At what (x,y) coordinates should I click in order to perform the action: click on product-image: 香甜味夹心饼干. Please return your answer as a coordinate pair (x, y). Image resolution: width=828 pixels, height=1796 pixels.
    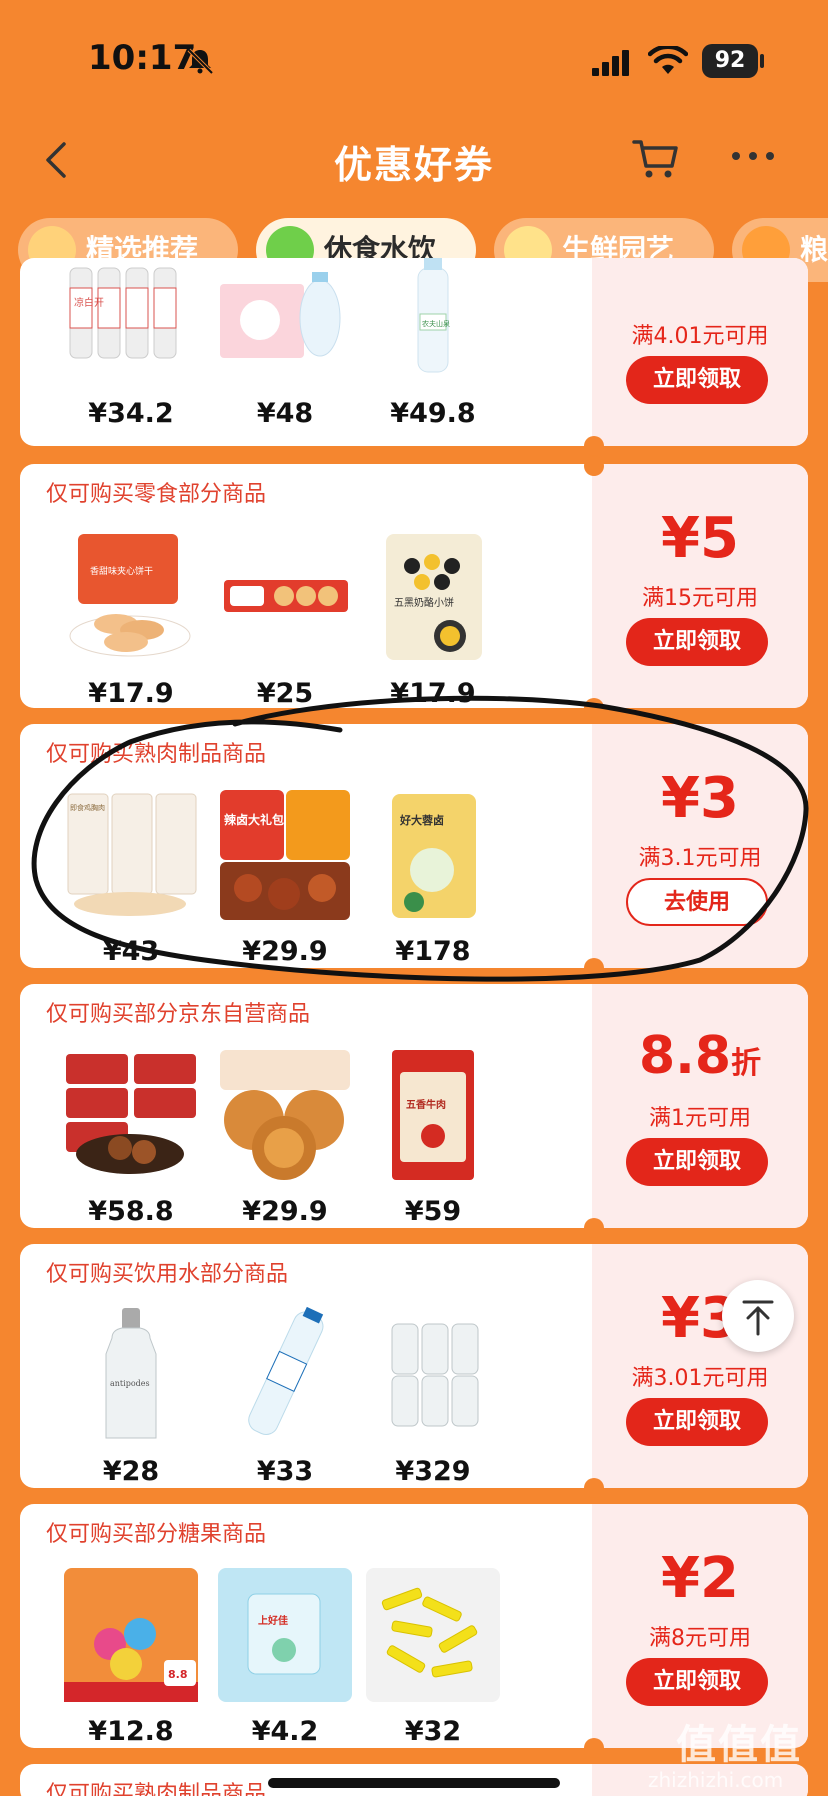
    Looking at the image, I should click on (131, 597).